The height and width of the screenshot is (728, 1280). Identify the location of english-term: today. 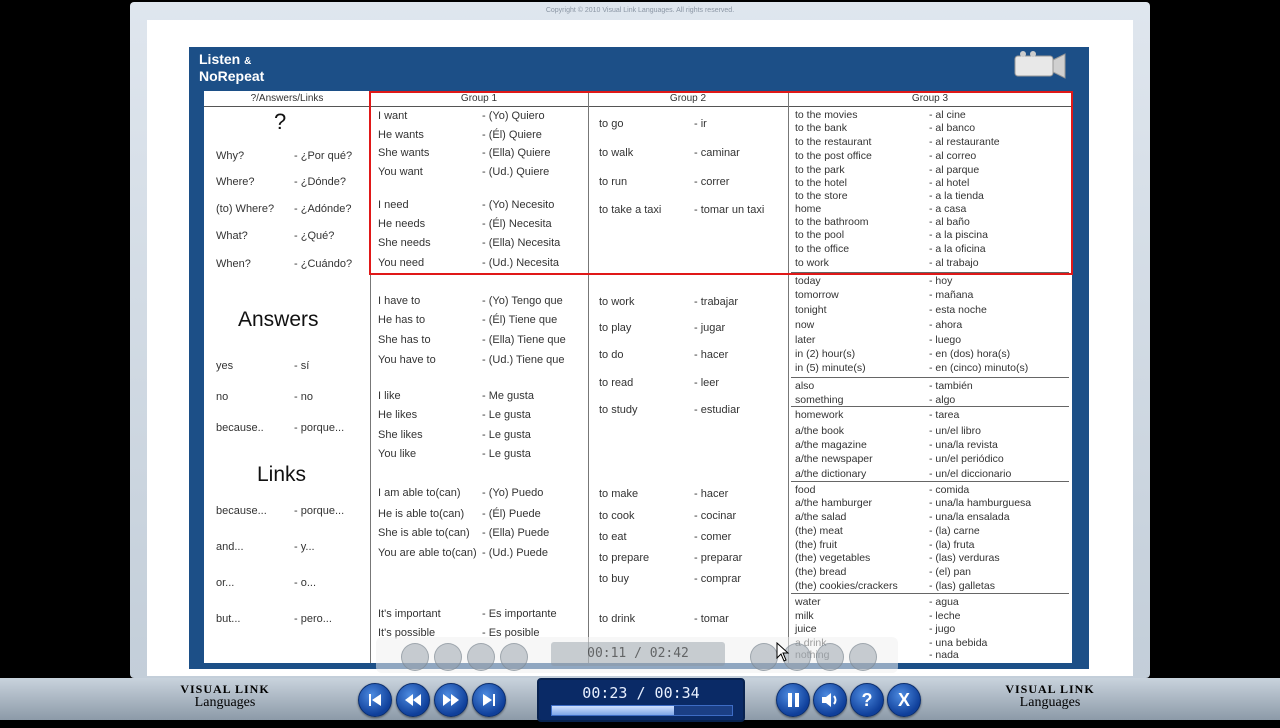
(808, 281).